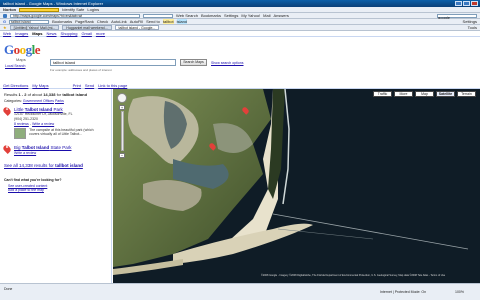  Describe the element at coordinates (15, 85) in the screenshot. I see `get-directions-link: Get Directions` at that location.